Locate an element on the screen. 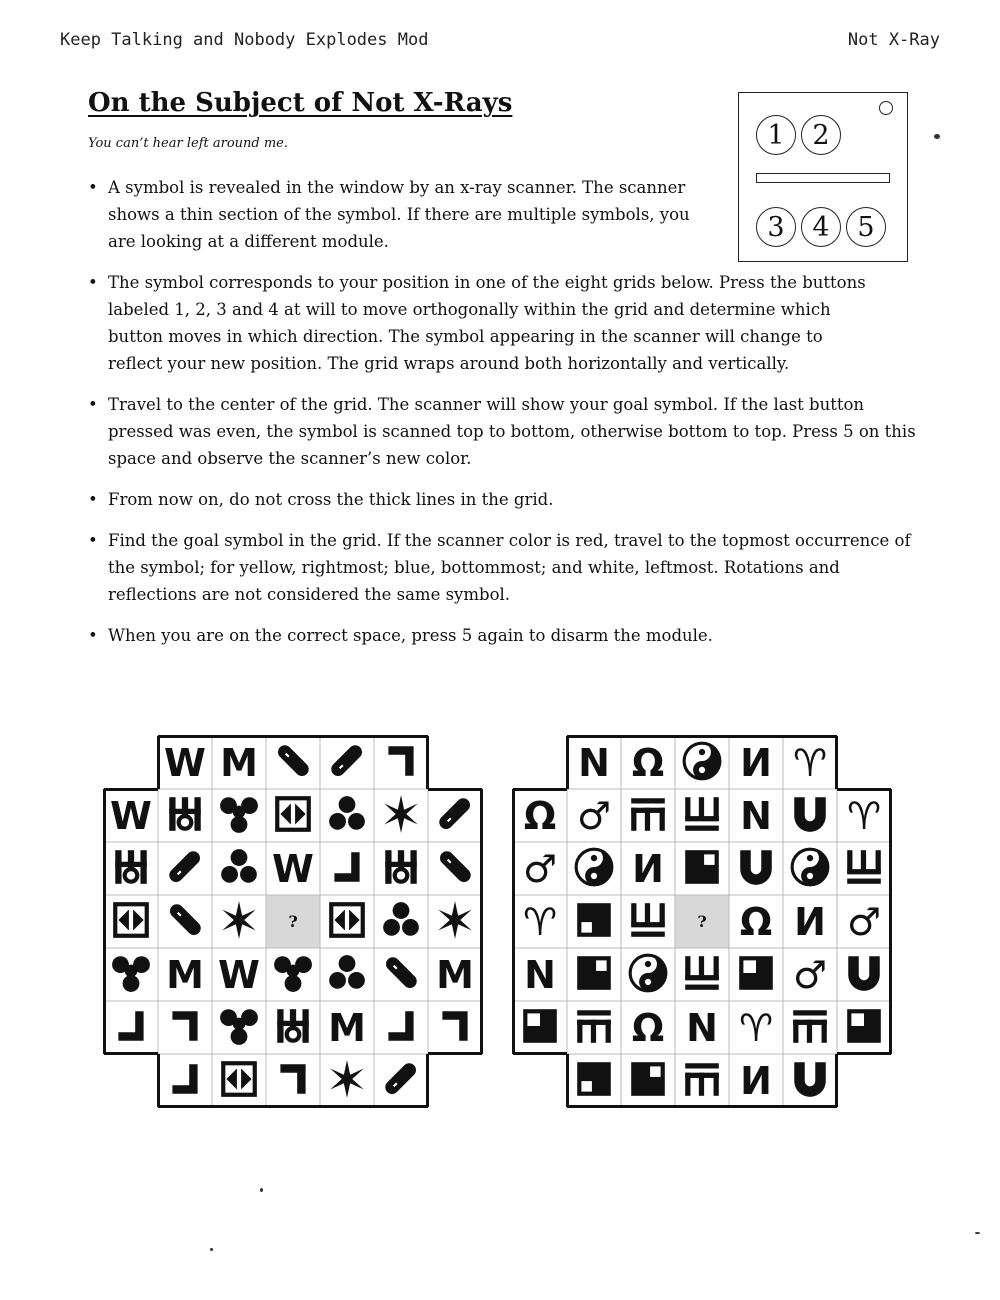 This screenshot has width=1000, height=1300. grid-cell: Ω is located at coordinates (540, 815).